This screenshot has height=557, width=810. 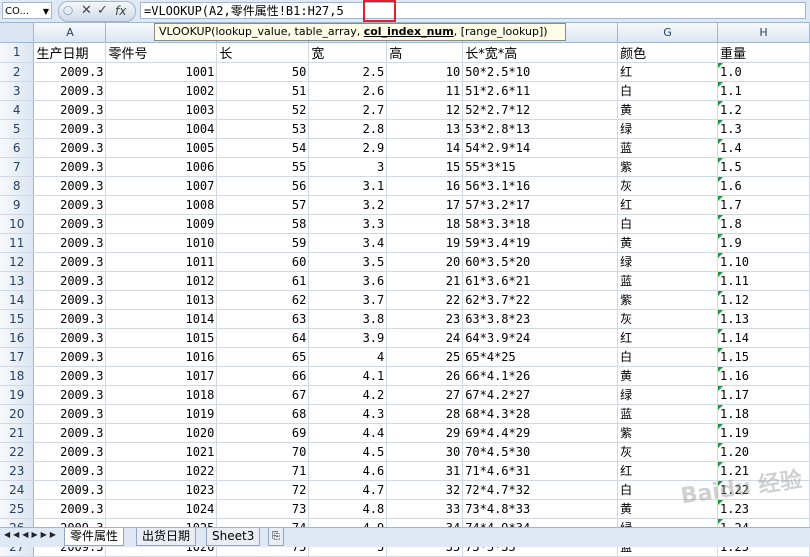 What do you see at coordinates (540, 91) in the screenshot?
I see `table-cell: 51*2.6*11` at bounding box center [540, 91].